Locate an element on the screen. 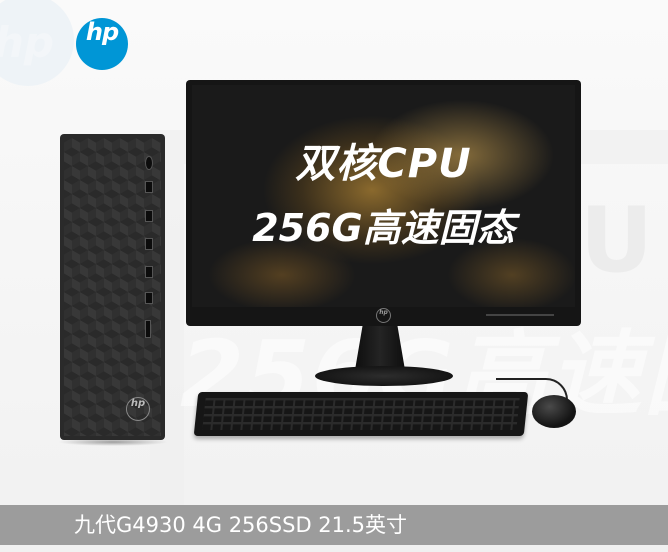  keyboard is located at coordinates (361, 414).